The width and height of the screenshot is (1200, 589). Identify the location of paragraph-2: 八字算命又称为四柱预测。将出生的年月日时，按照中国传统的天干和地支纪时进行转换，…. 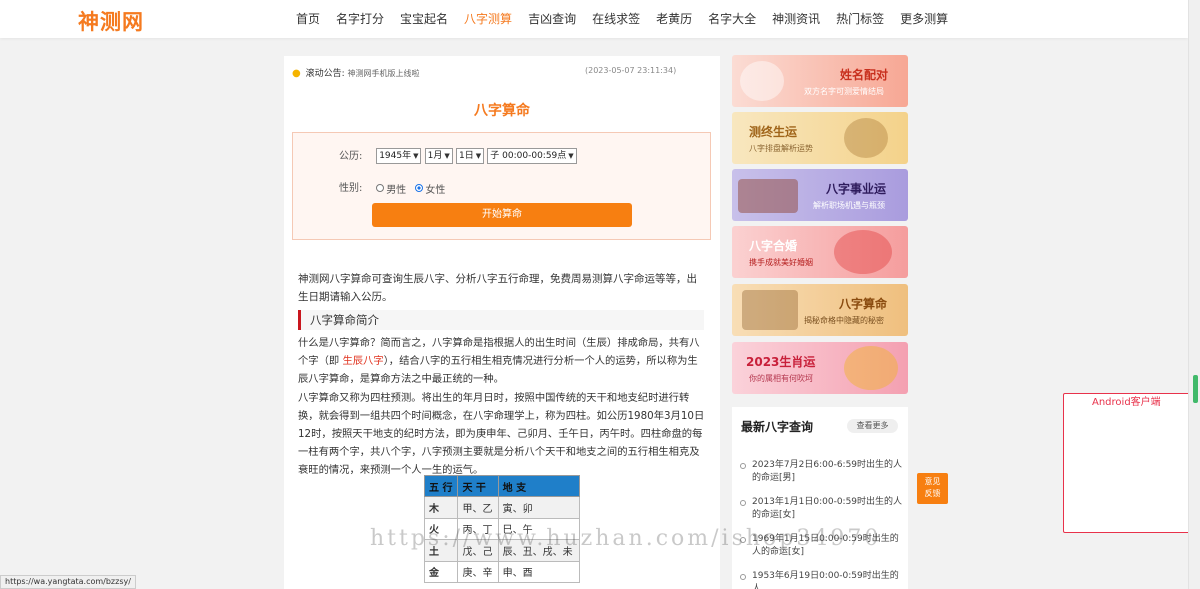
(501, 434).